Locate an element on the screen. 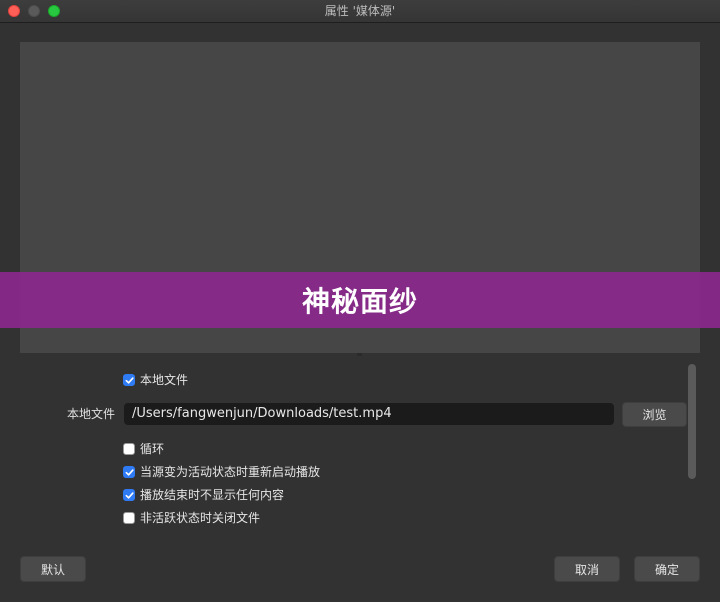 The height and width of the screenshot is (602, 720). close-file-inactive-checkbox-row: 非活跃状态时关闭文件 is located at coordinates (191, 518).